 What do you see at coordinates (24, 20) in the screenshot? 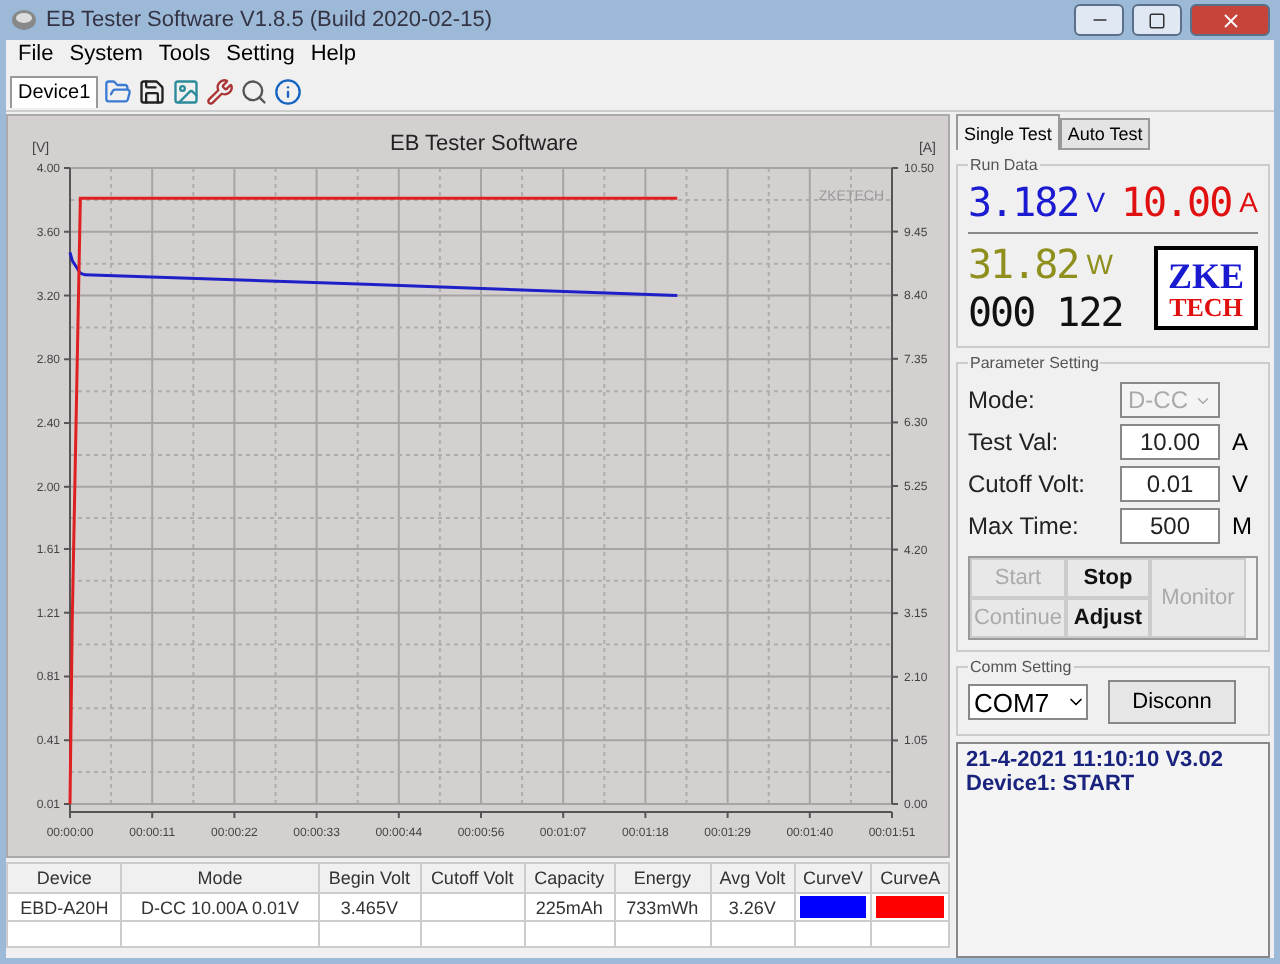
I see `app-icon` at bounding box center [24, 20].